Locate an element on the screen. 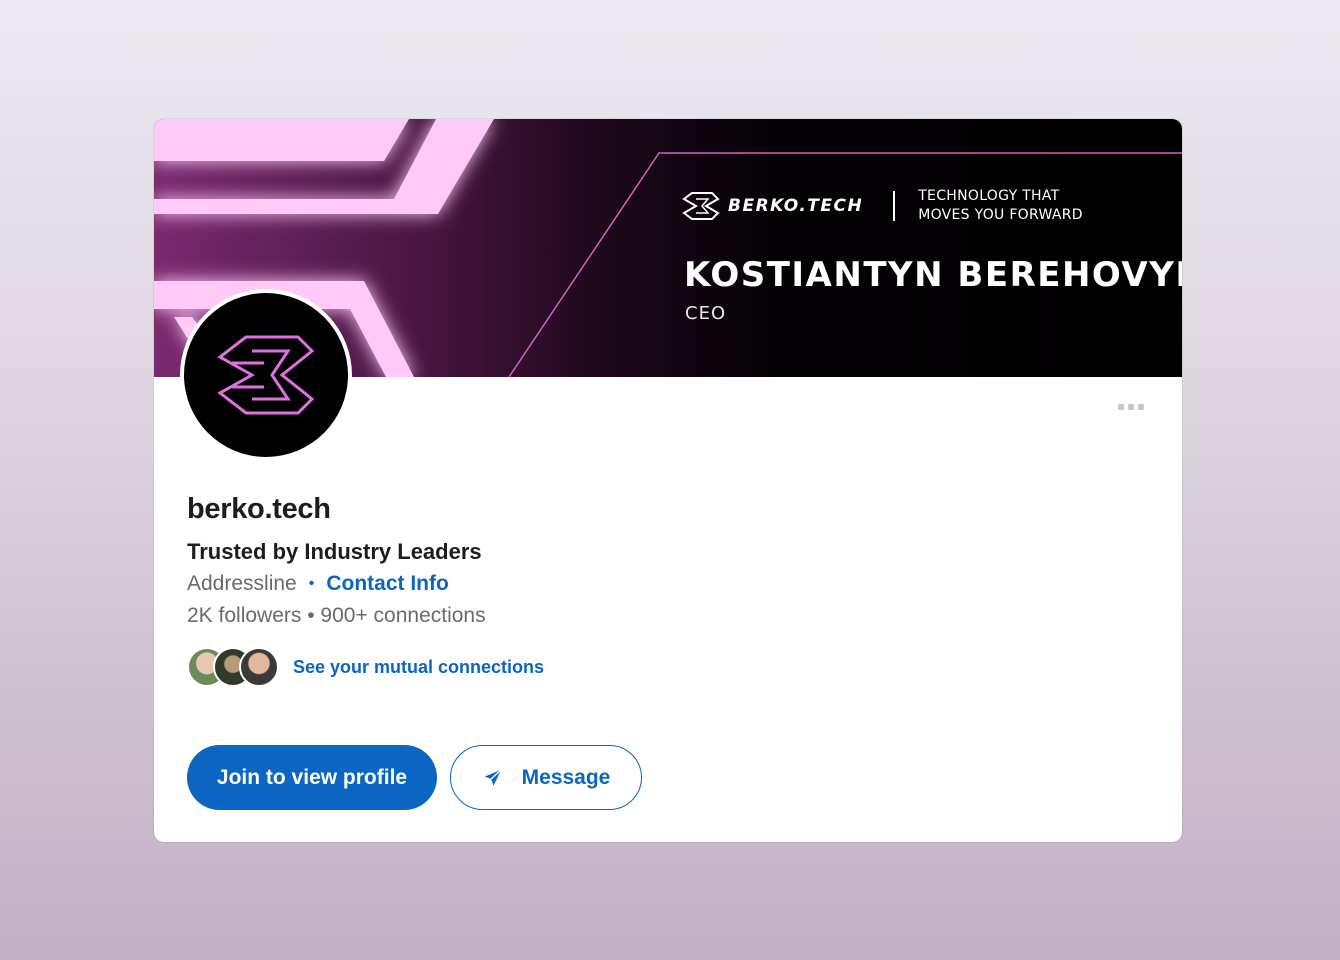 The height and width of the screenshot is (960, 1340). more-options-icon is located at coordinates (1131, 407).